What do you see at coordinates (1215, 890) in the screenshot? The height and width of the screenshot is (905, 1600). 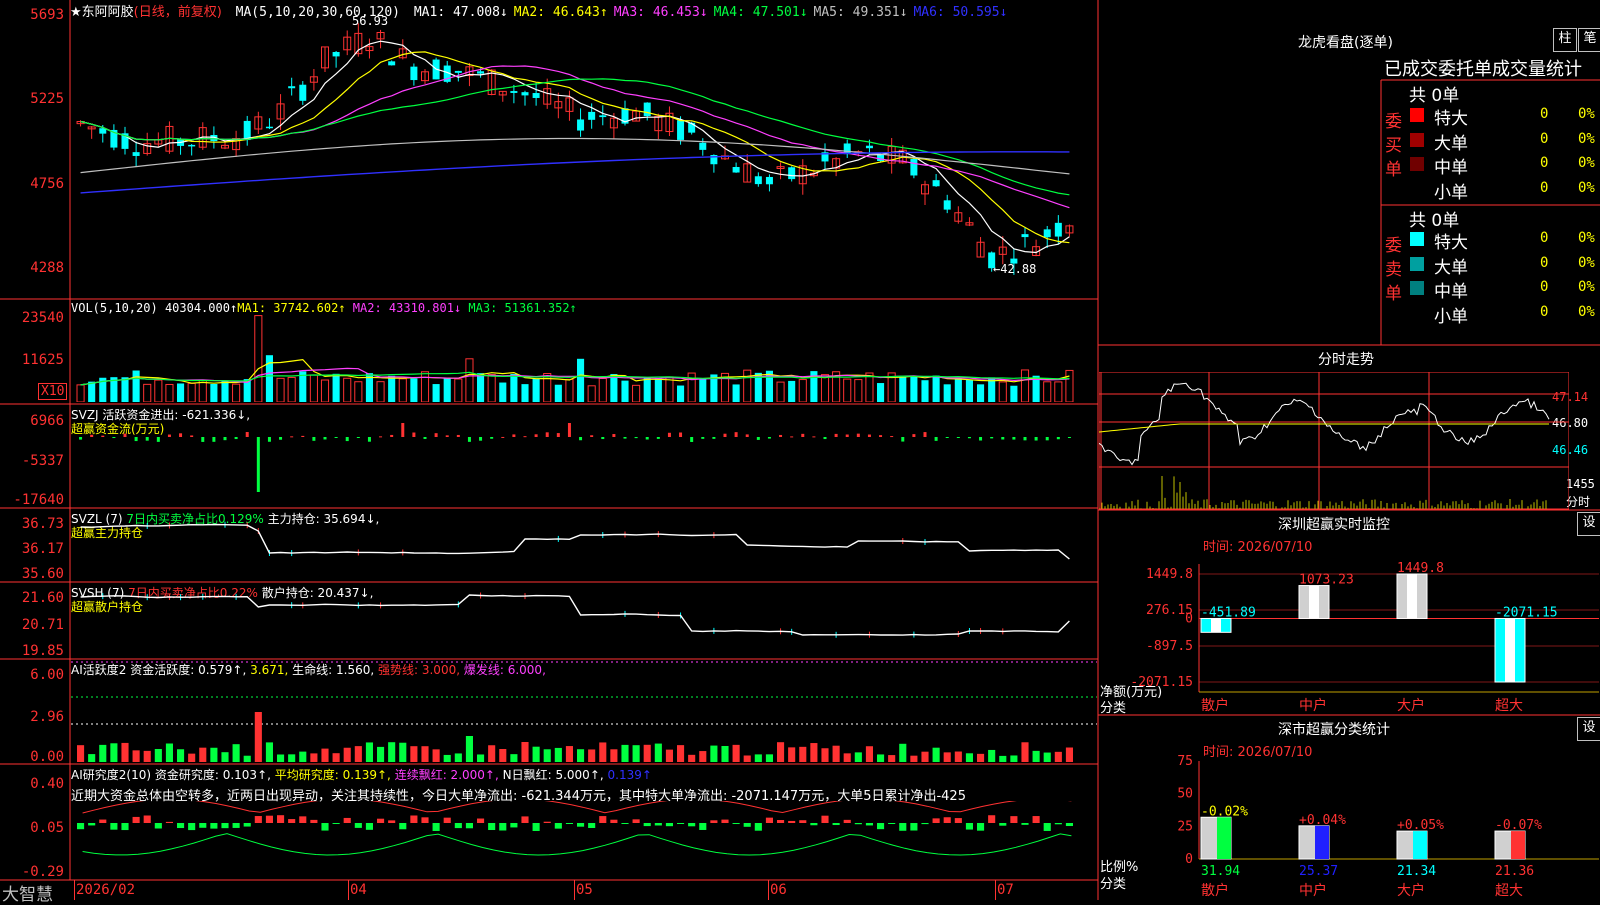 I see `category-label: 散户` at bounding box center [1215, 890].